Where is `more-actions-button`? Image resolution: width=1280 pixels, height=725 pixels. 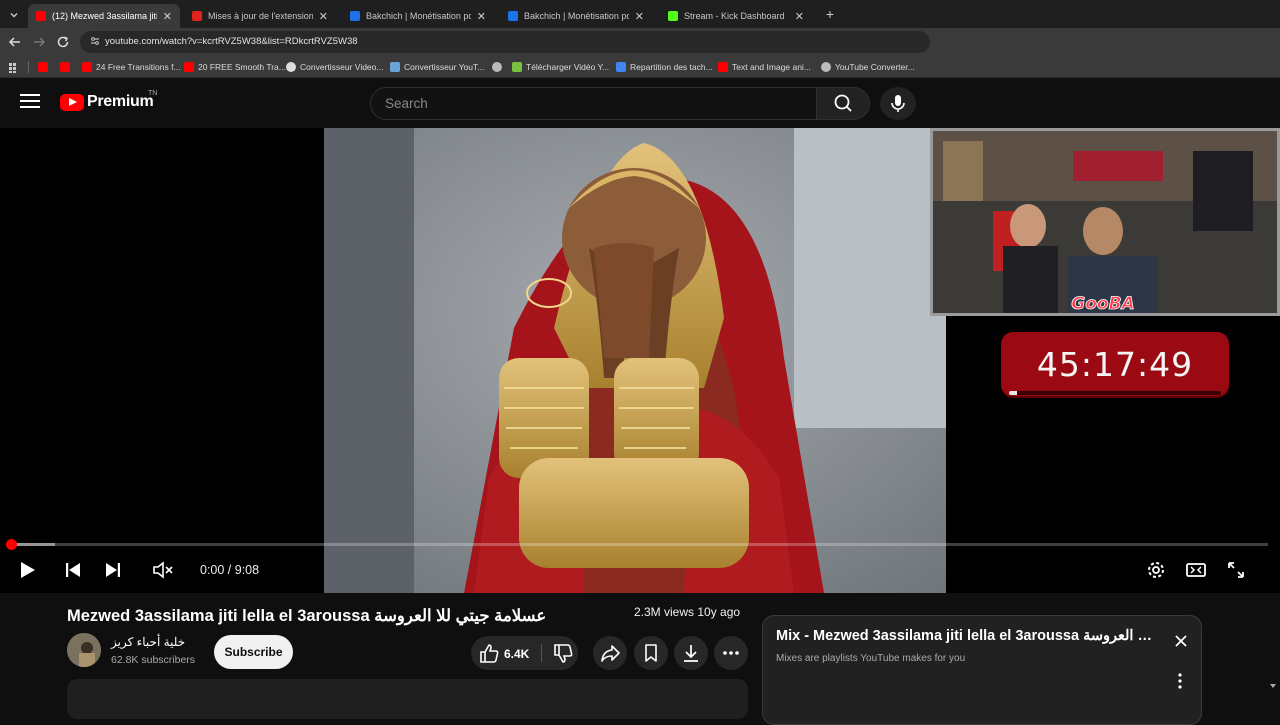 more-actions-button is located at coordinates (731, 653).